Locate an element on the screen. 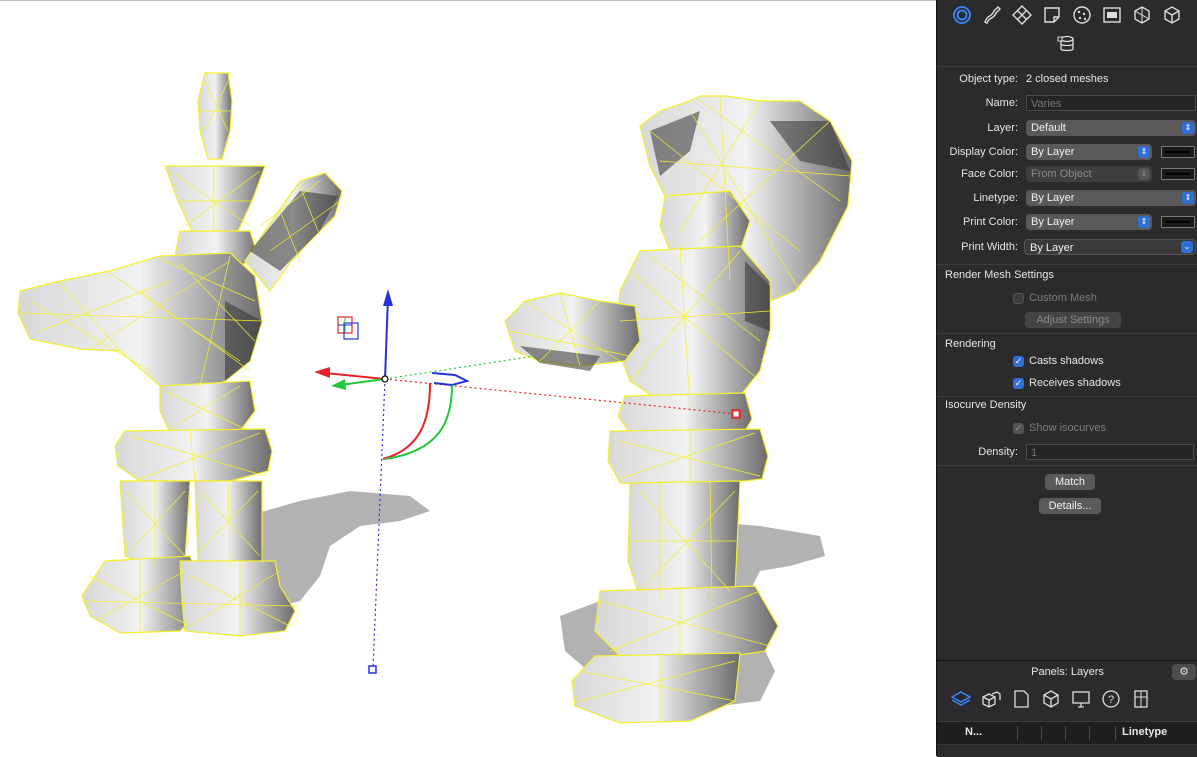 The width and height of the screenshot is (1197, 757). layers-panel-tab-bar: ? is located at coordinates (1051, 699).